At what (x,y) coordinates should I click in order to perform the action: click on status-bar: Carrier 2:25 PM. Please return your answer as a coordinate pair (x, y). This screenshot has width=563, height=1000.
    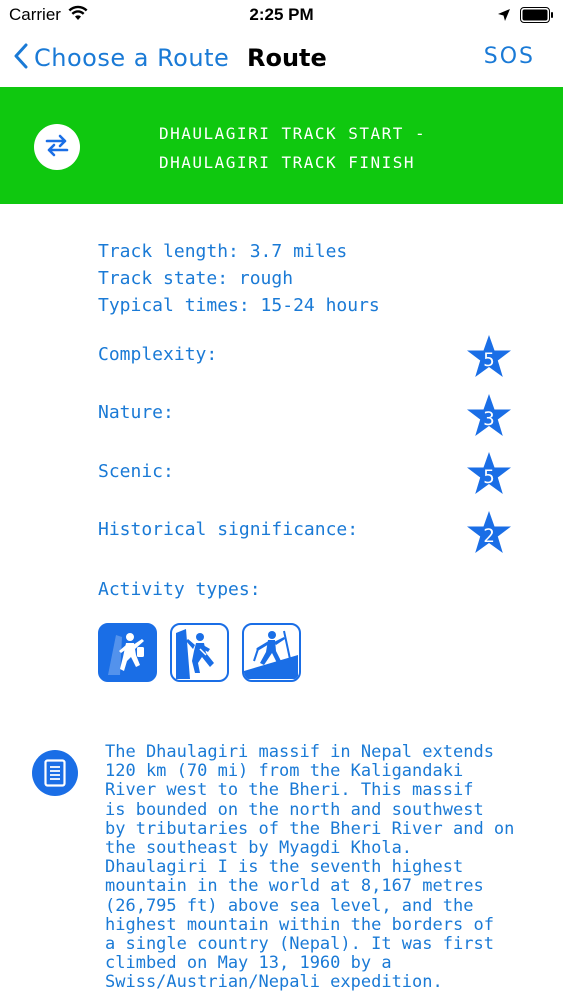
    Looking at the image, I should click on (281, 15).